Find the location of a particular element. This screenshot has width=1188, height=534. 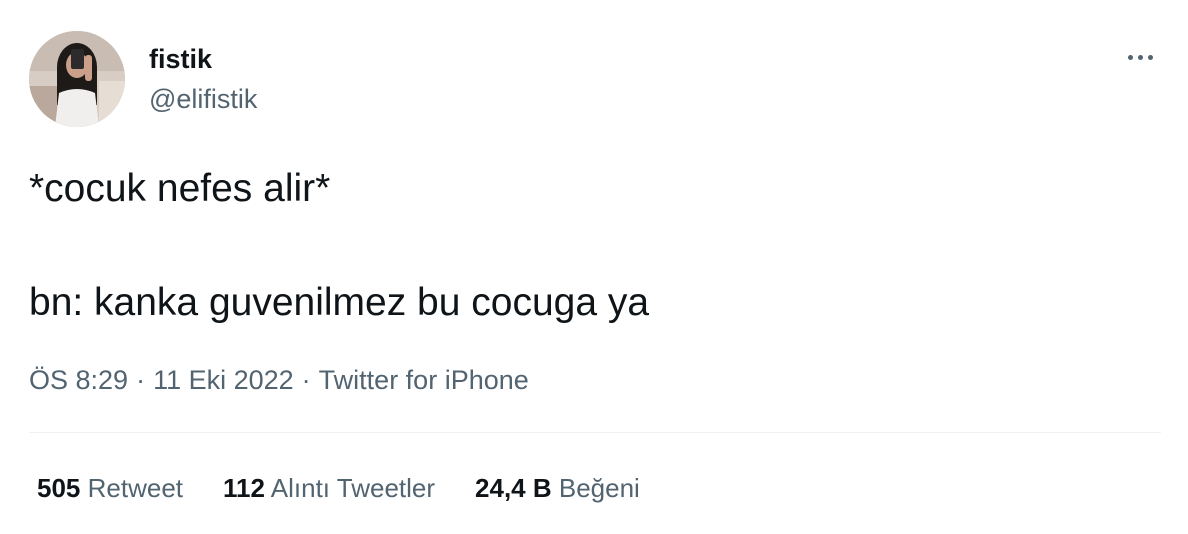

display-name: fistik is located at coordinates (180, 59).